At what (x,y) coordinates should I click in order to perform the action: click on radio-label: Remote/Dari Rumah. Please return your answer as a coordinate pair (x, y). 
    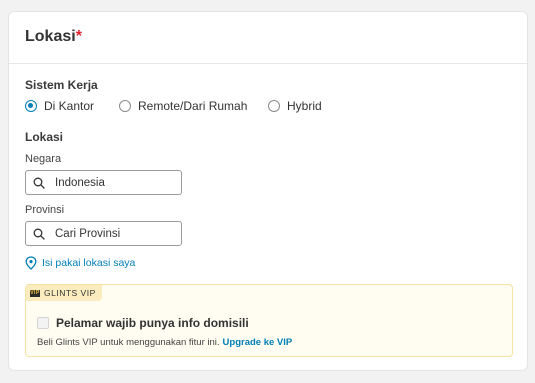
    Looking at the image, I should click on (193, 106).